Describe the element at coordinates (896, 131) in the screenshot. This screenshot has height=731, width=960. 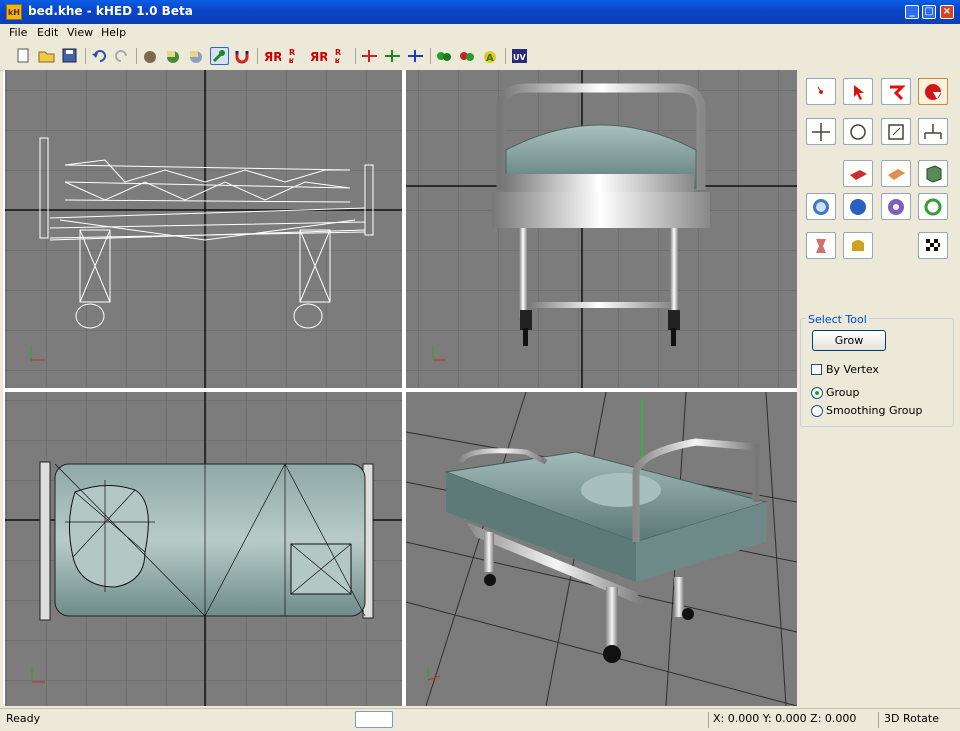
I see `scale-icon` at that location.